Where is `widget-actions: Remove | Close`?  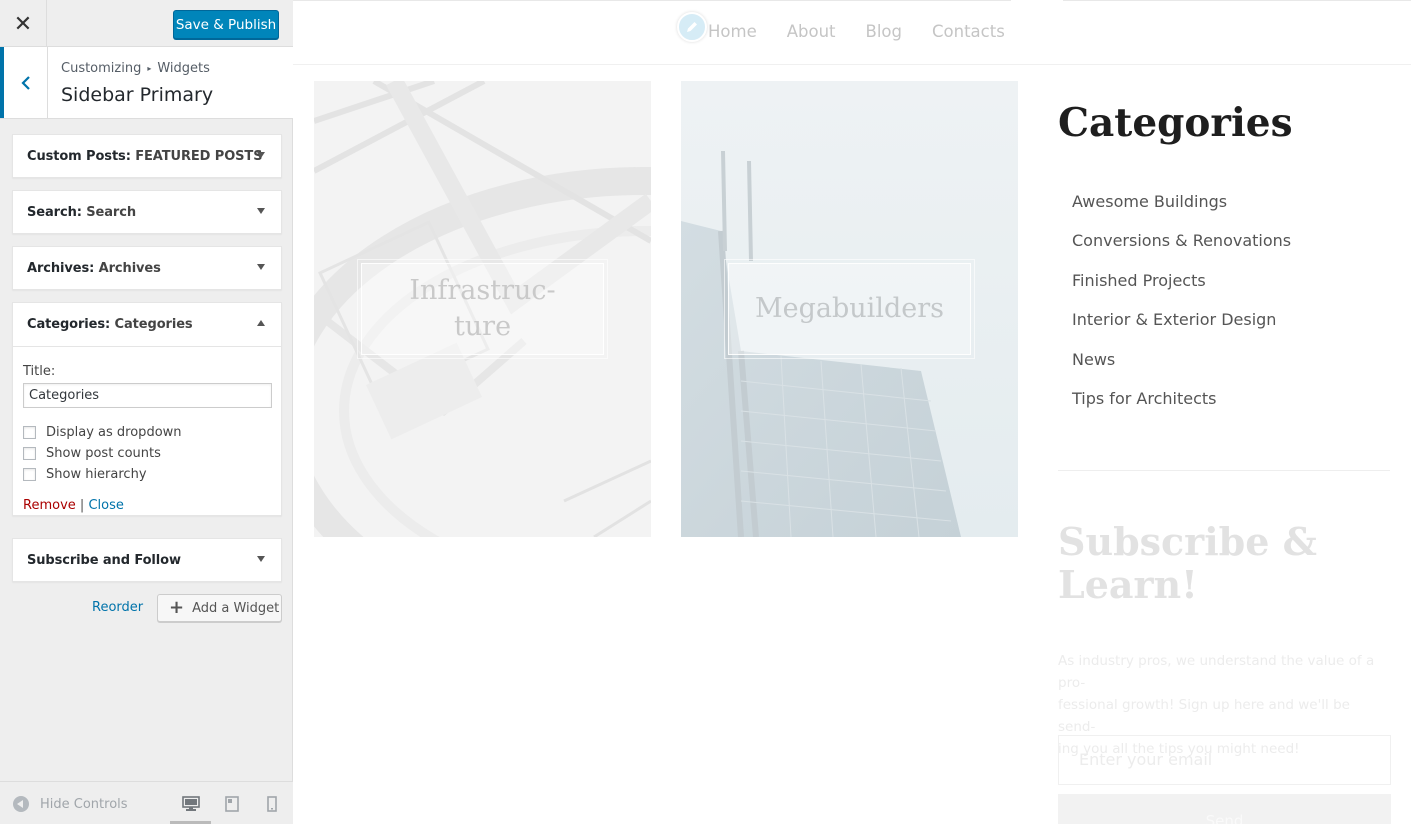 widget-actions: Remove | Close is located at coordinates (73, 505).